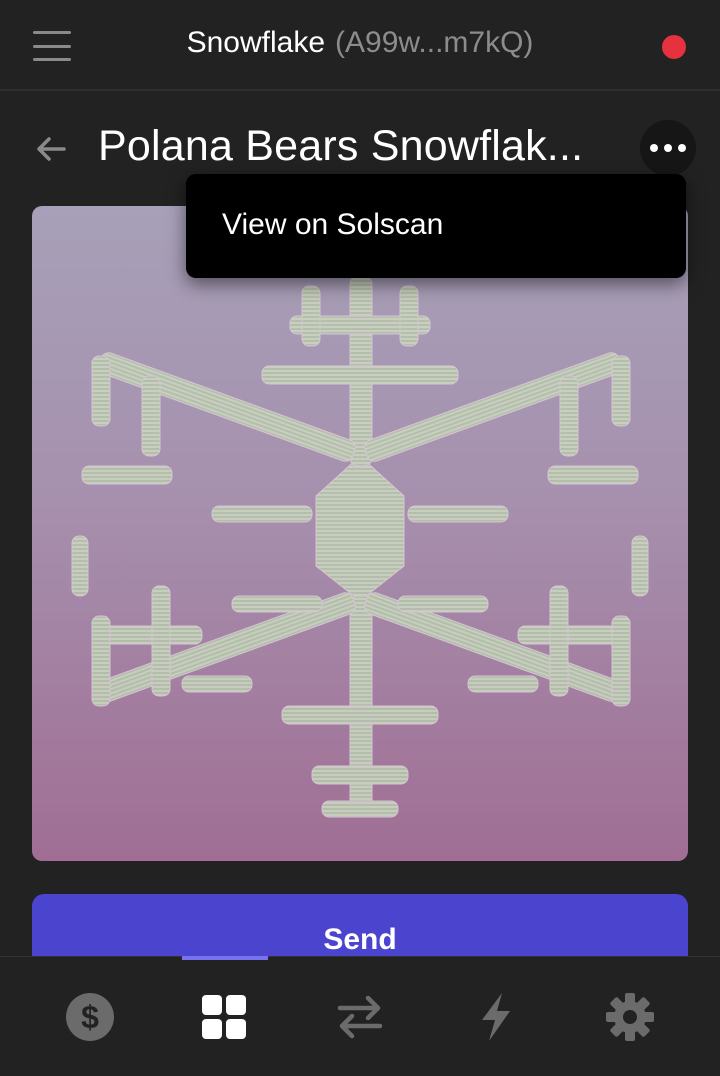  I want to click on tab-settings, so click(630, 1017).